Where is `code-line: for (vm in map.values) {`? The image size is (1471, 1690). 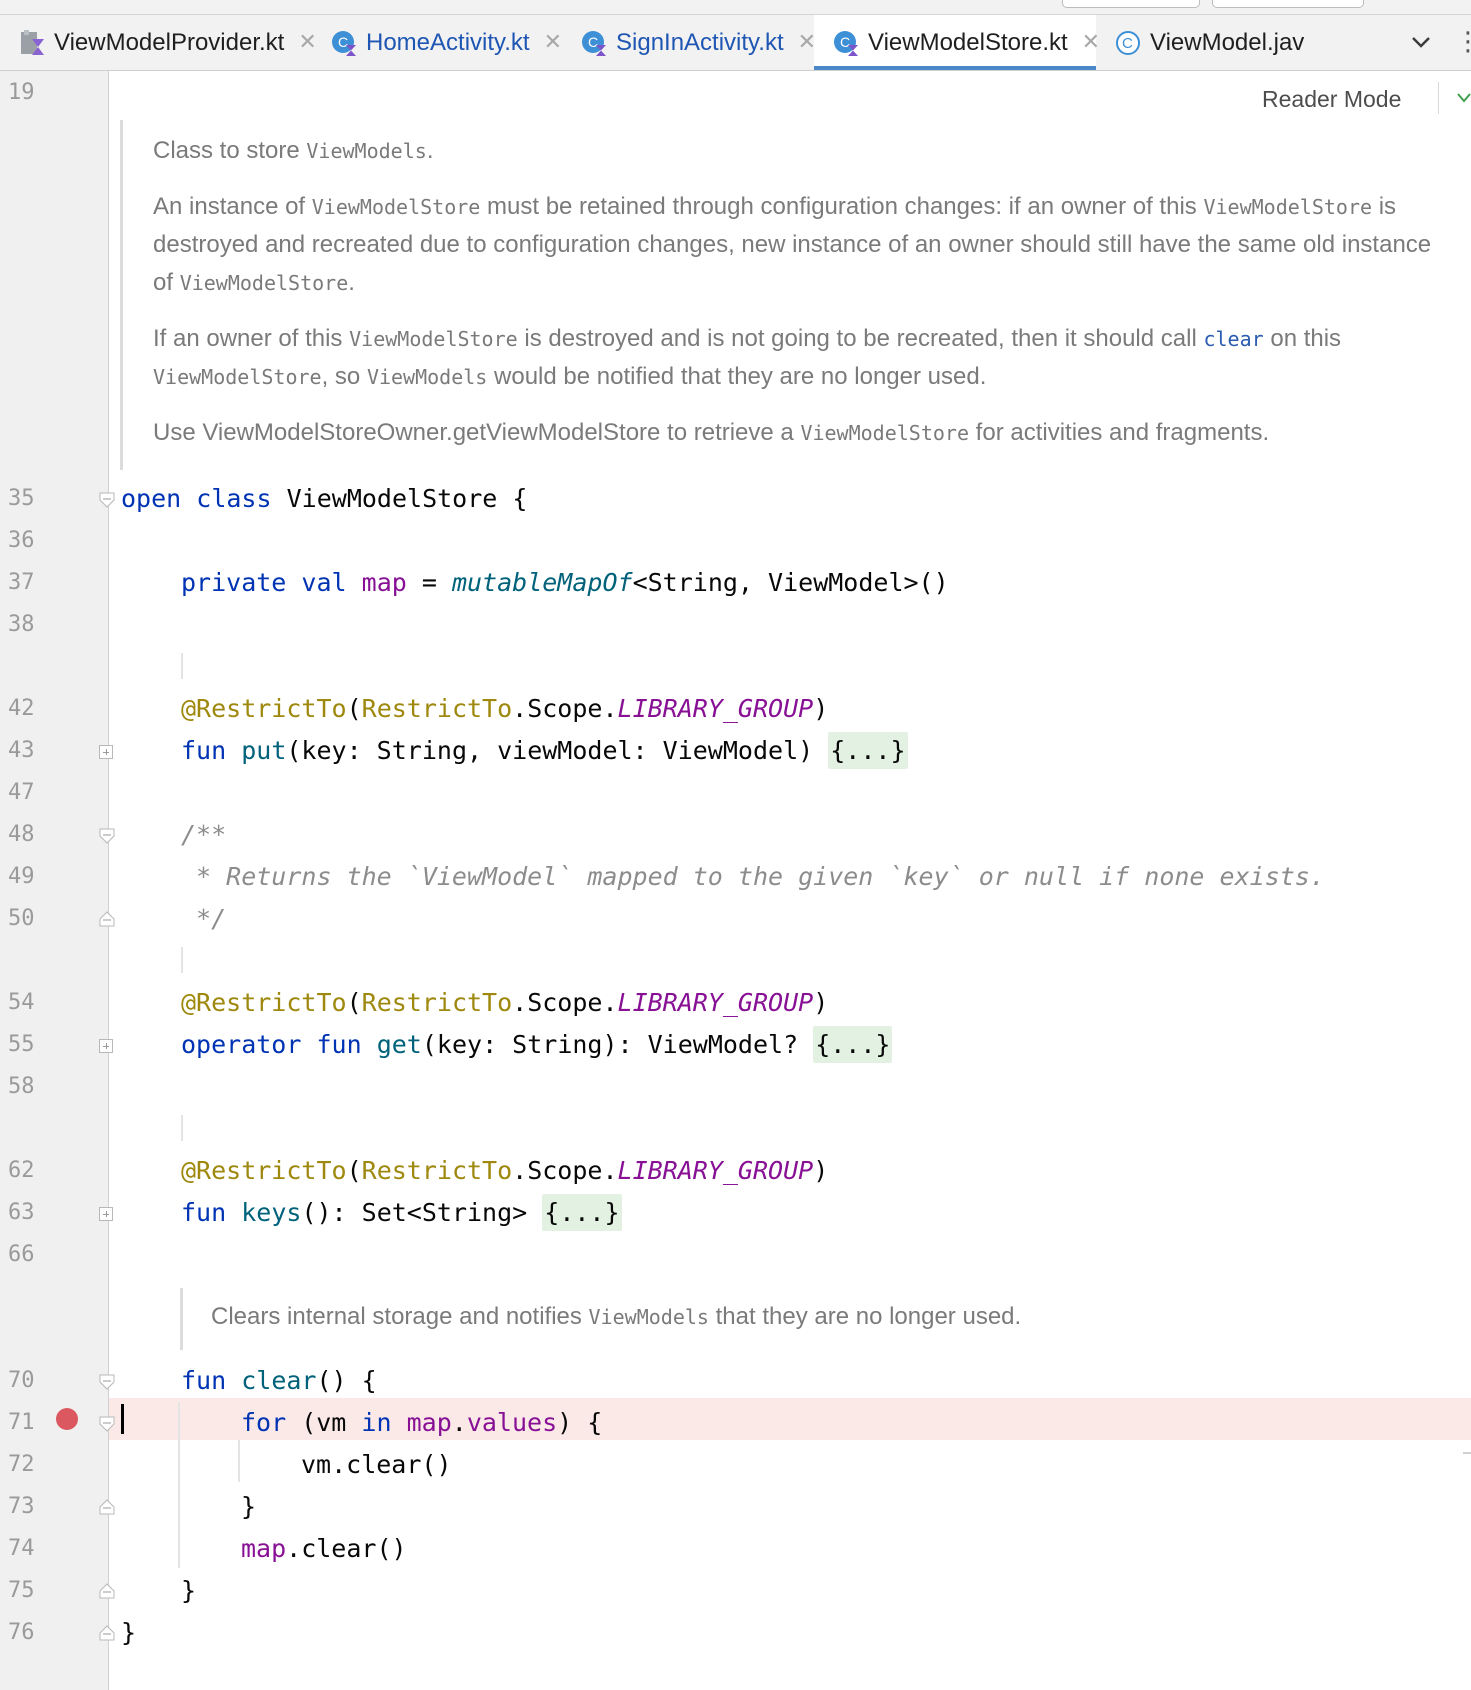
code-line: for (vm in map.values) { is located at coordinates (421, 1423).